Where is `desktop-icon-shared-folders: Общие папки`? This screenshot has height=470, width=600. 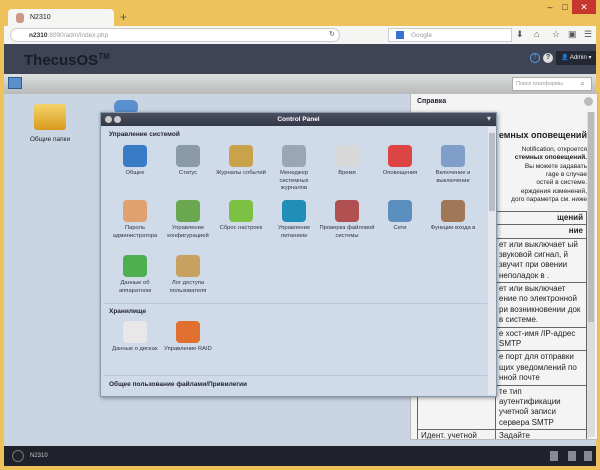
desktop-icon-shared-folders: Общие папки is located at coordinates (50, 123).